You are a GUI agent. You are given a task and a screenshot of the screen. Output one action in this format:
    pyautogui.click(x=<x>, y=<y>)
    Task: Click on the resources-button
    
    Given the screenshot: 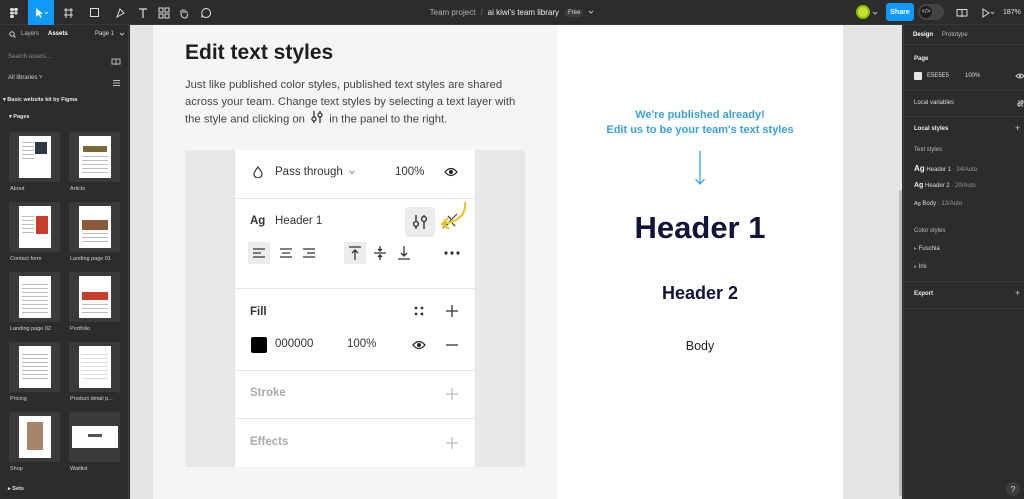 What is the action you would take?
    pyautogui.click(x=164, y=12)
    